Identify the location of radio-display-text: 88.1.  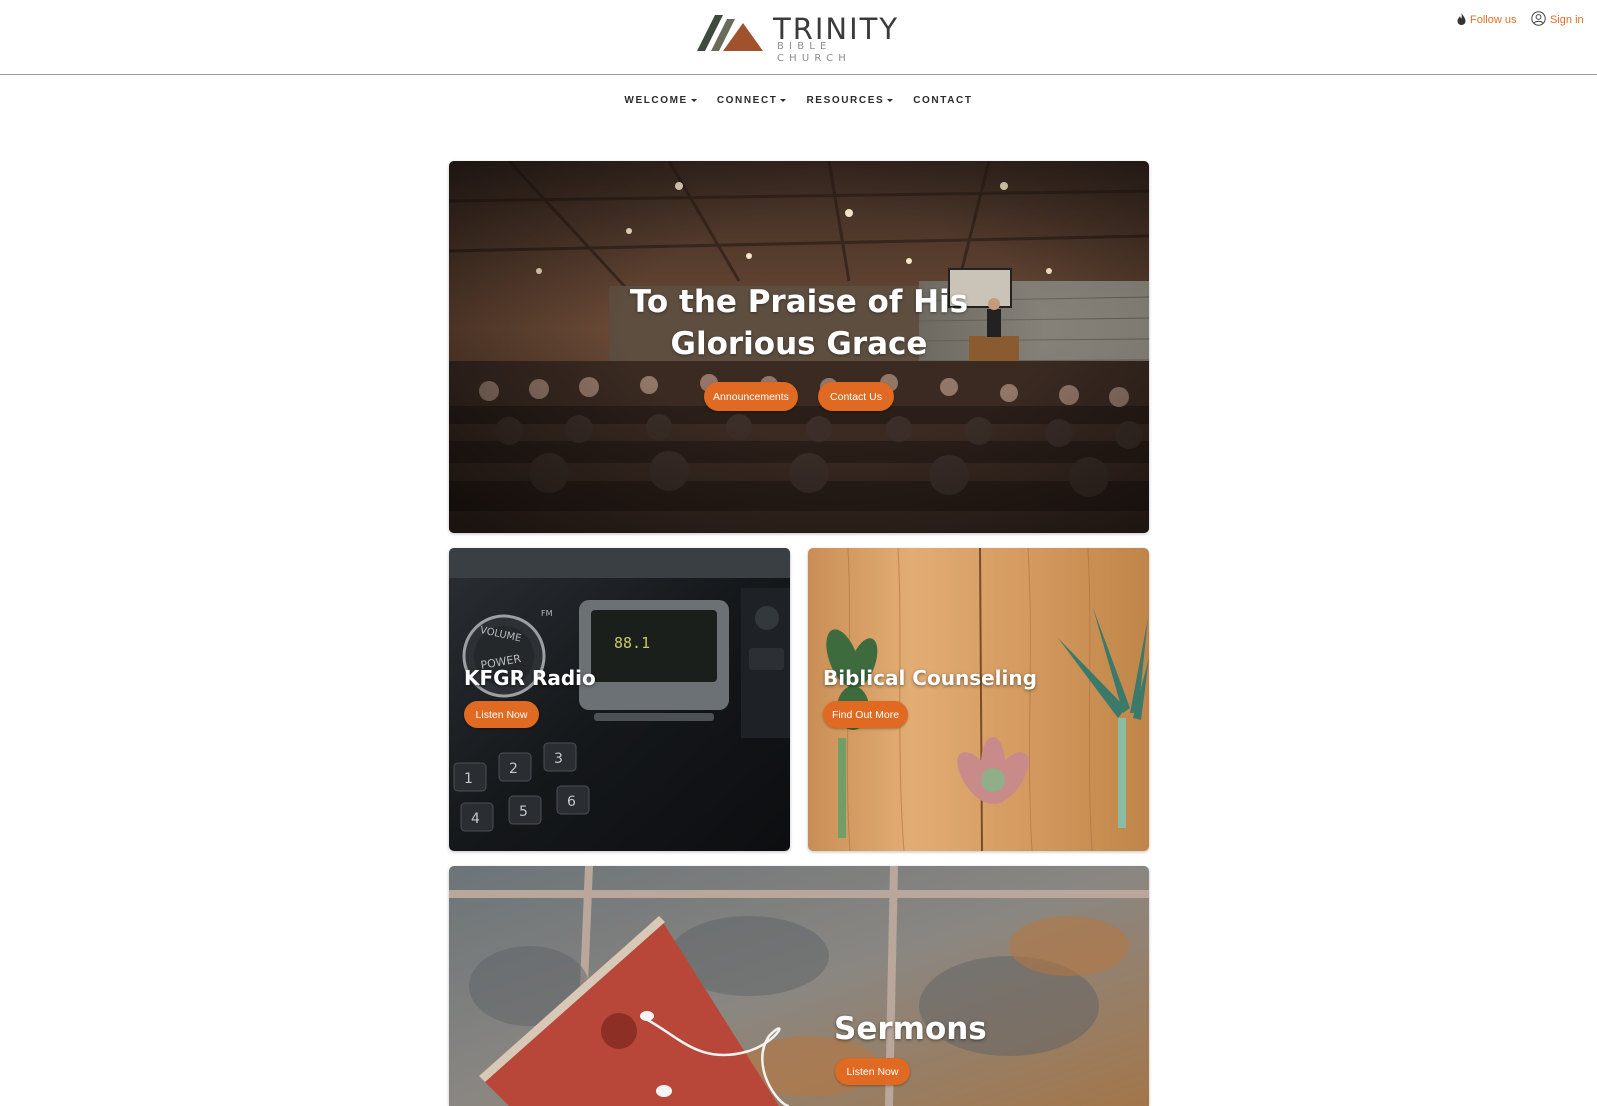
(632, 643).